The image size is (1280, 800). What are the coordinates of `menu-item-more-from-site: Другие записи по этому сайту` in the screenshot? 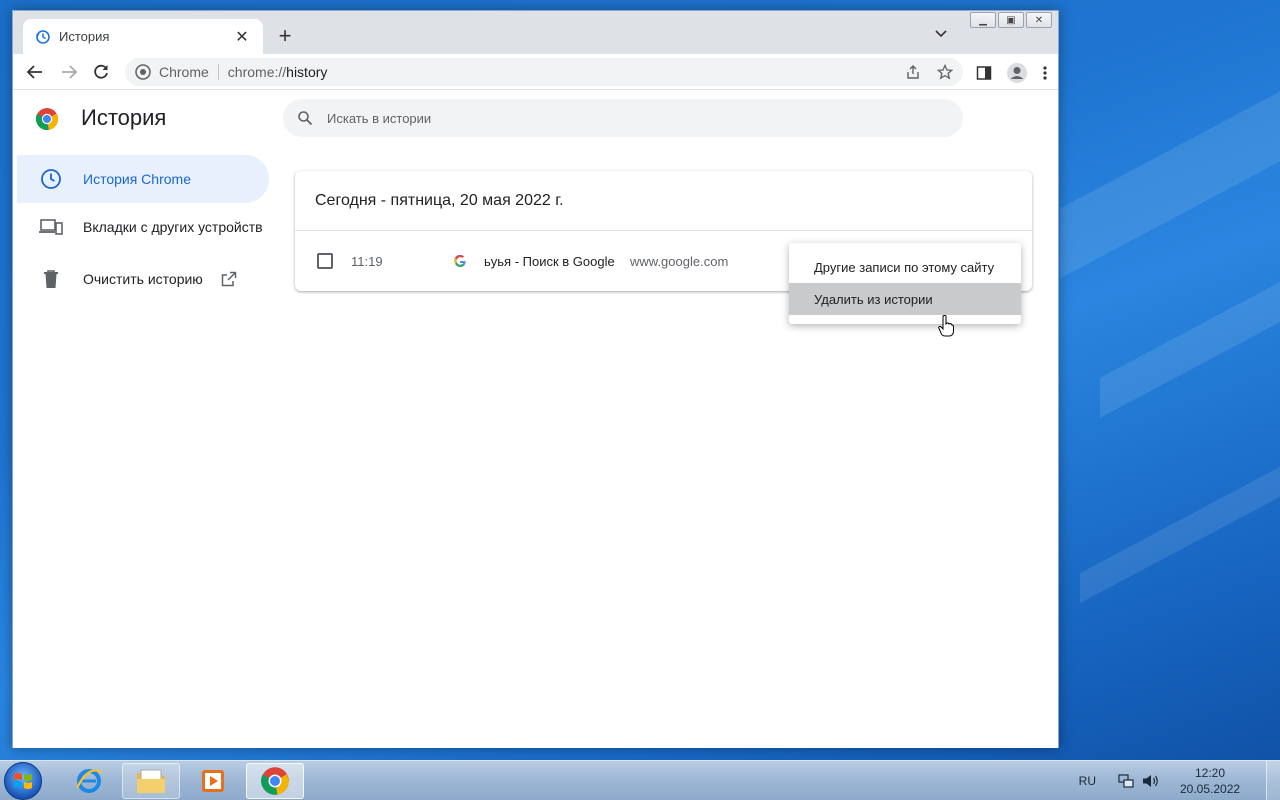 It's located at (905, 267).